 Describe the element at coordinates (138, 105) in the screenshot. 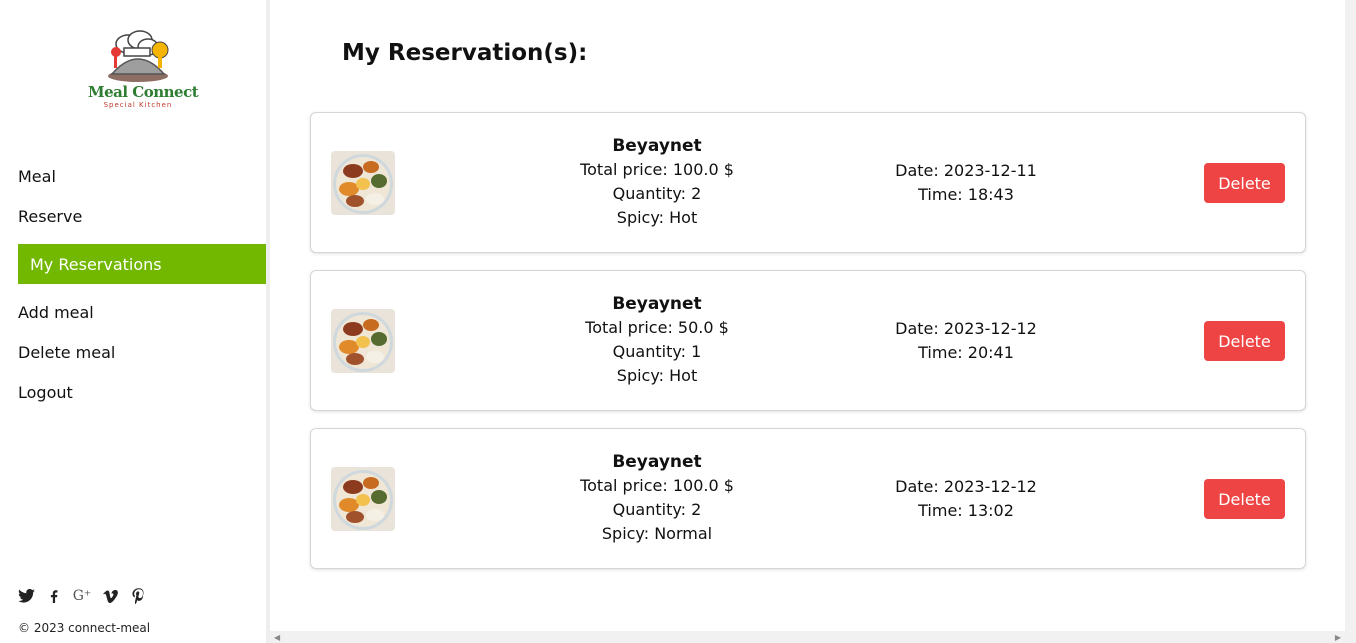

I see `logo-subtitle: Special Kitchen` at that location.